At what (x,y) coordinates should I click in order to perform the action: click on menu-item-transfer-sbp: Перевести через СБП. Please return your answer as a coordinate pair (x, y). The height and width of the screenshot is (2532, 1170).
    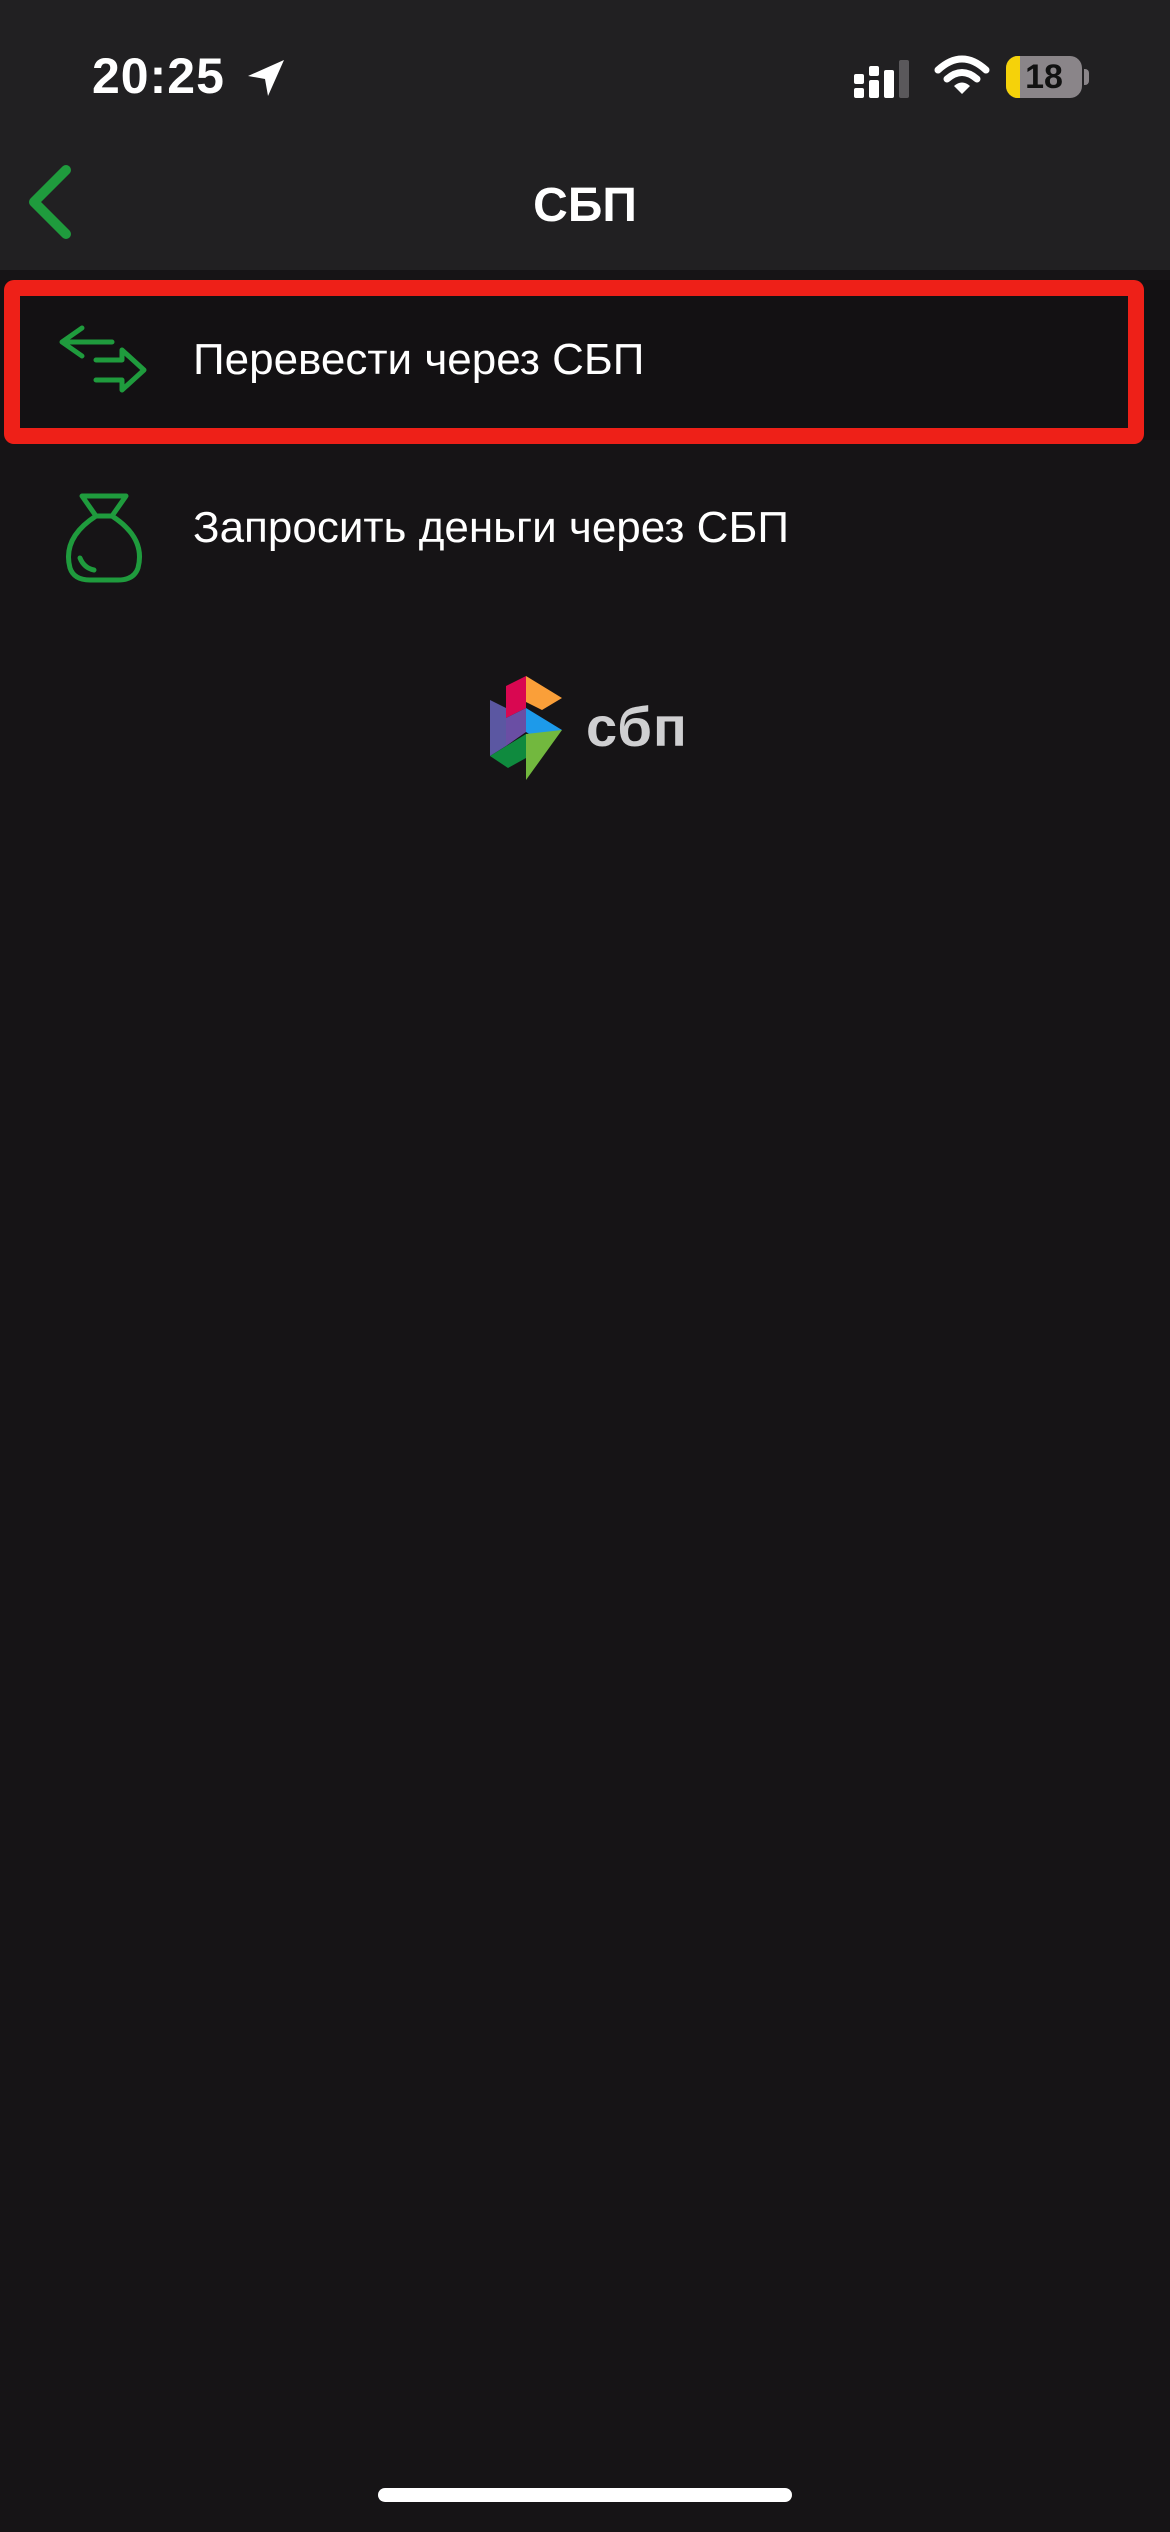
    Looking at the image, I should click on (585, 360).